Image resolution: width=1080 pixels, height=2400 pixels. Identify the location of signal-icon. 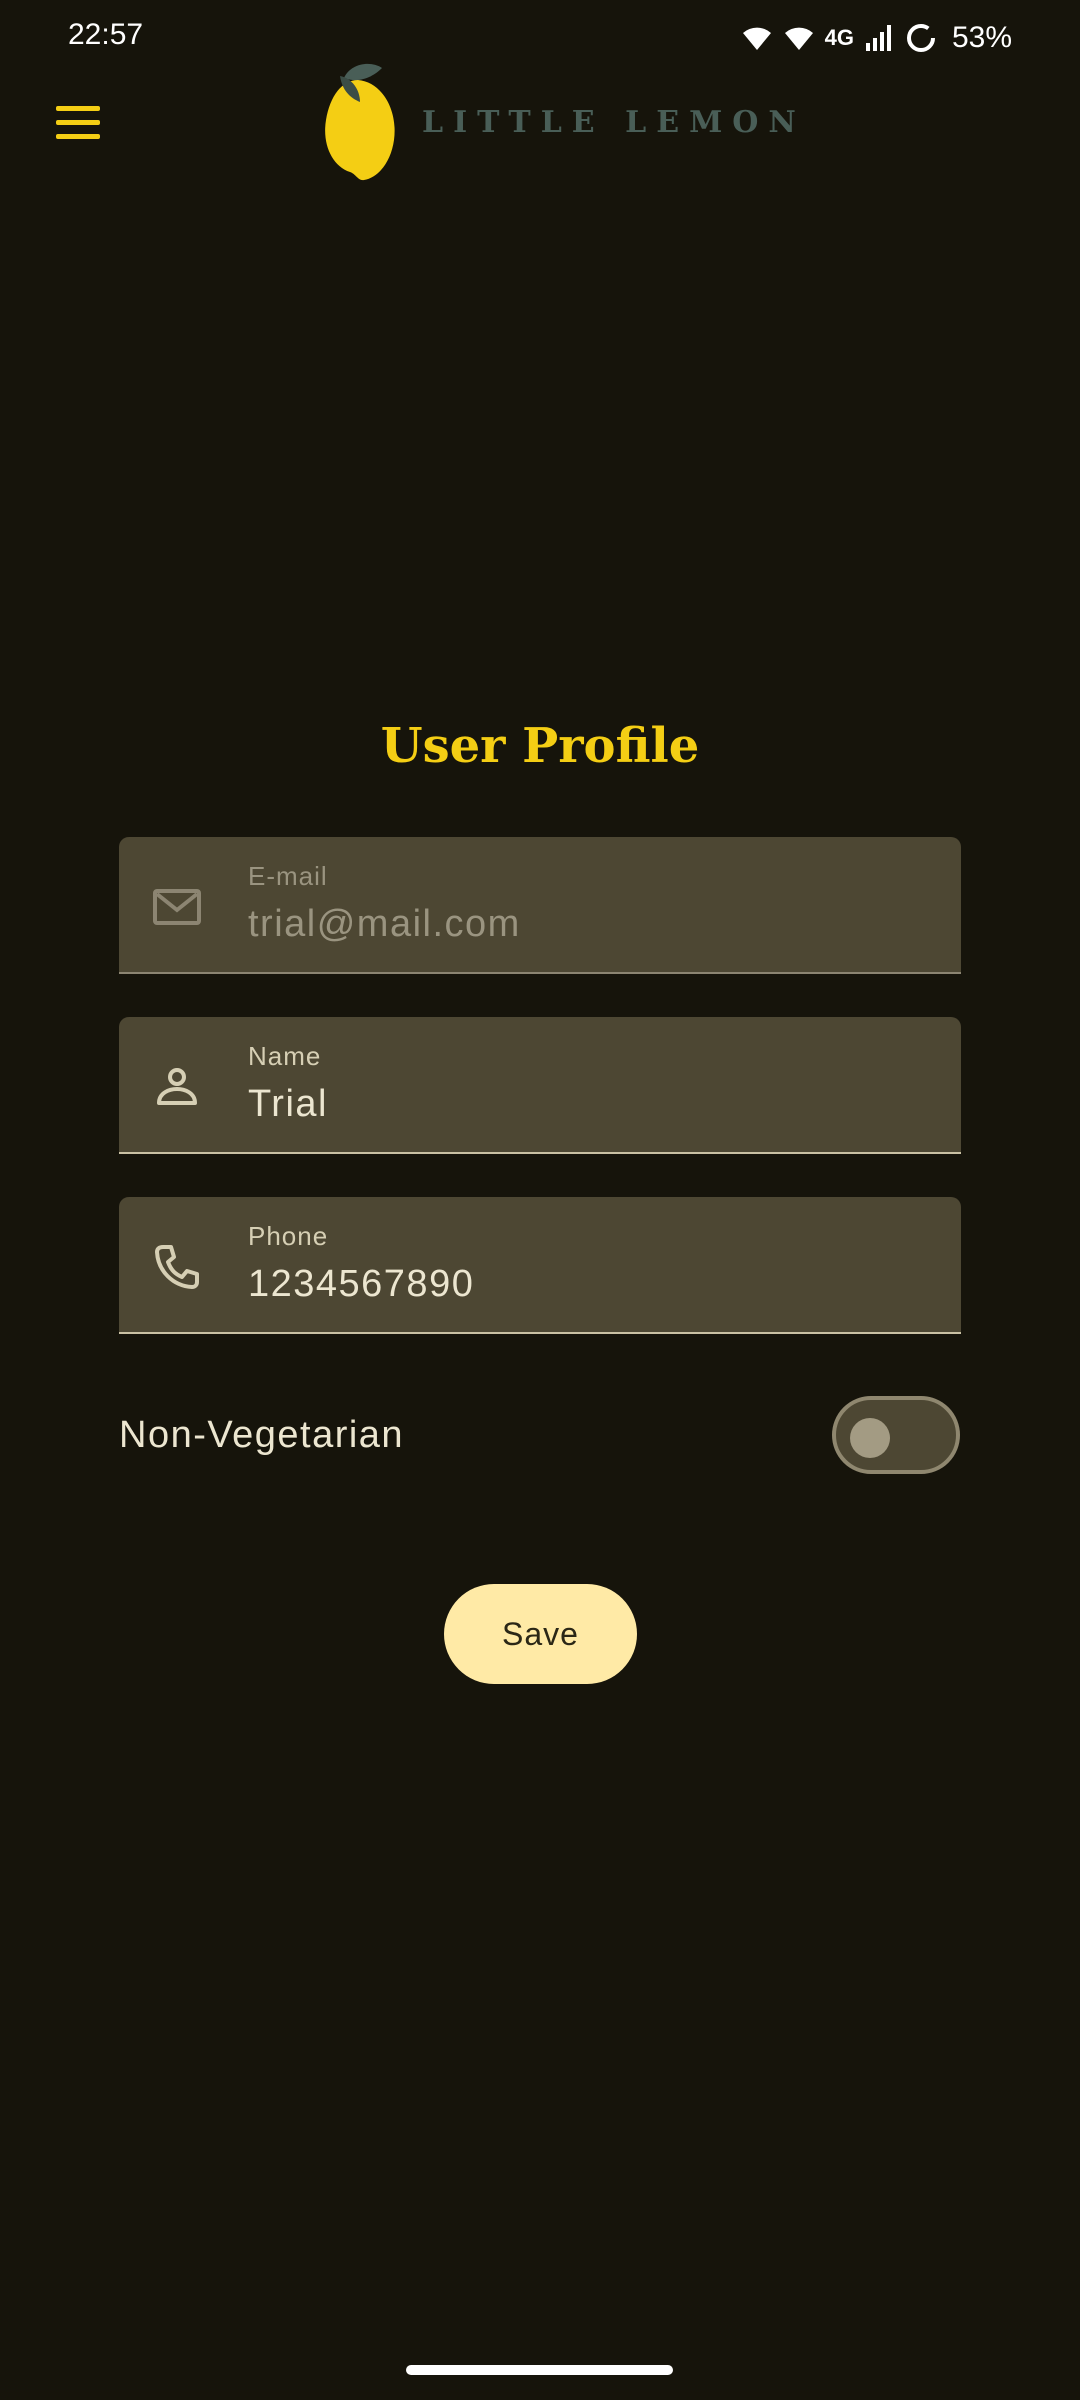
(878, 38).